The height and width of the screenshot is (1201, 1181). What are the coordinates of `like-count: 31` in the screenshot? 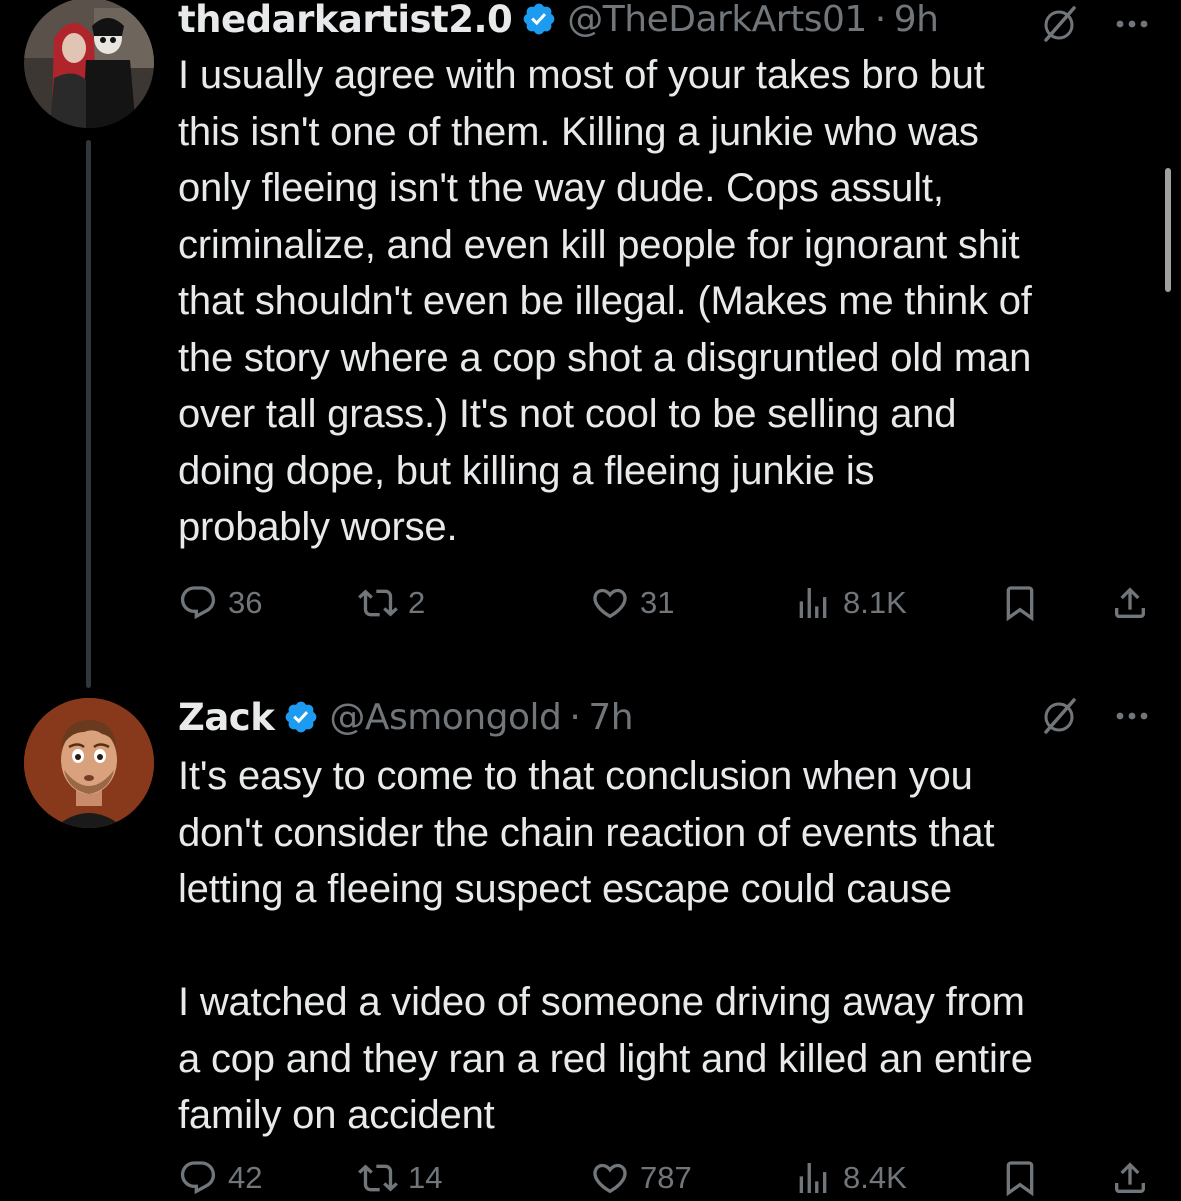 It's located at (657, 602).